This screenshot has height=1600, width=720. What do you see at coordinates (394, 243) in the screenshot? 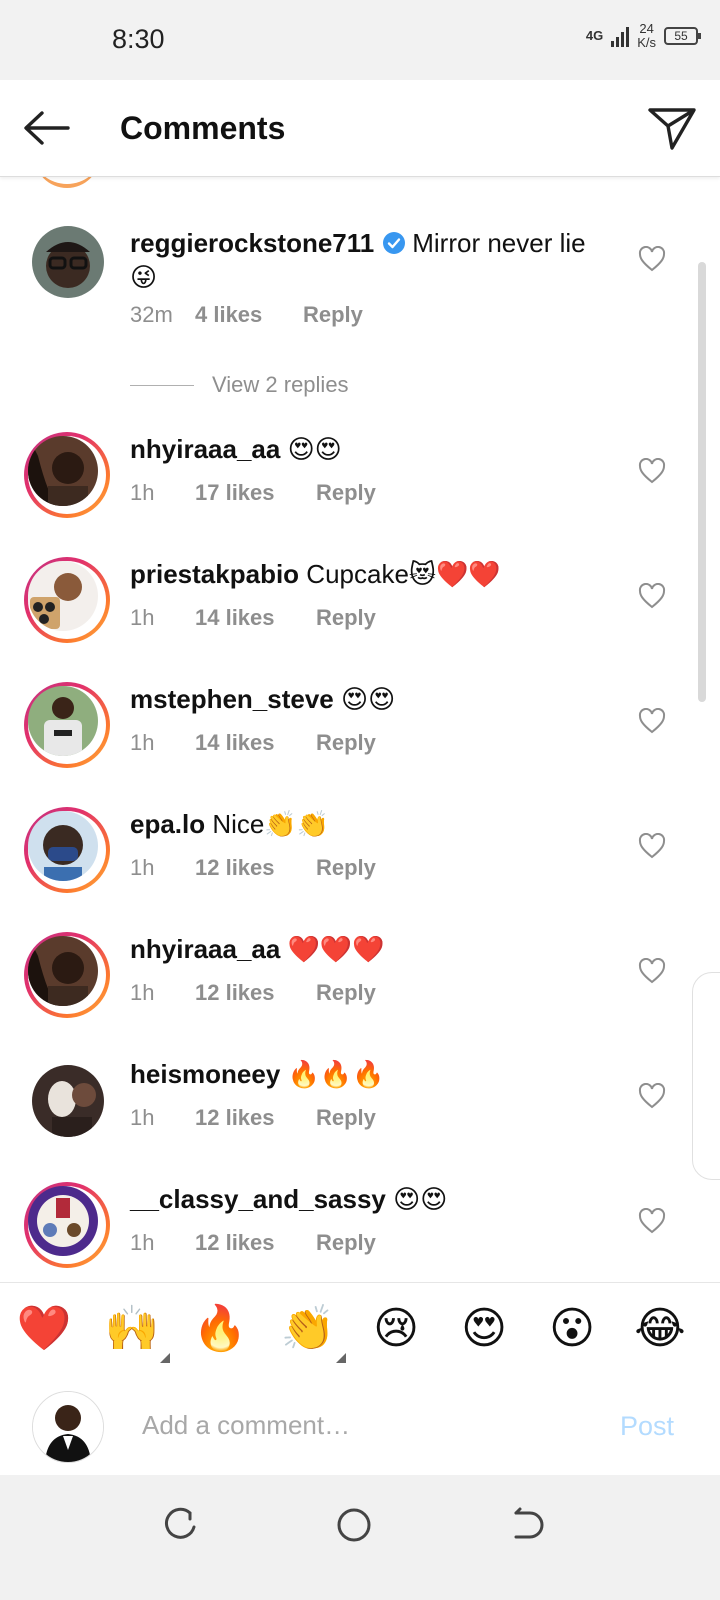
I see `verified-badge-icon` at bounding box center [394, 243].